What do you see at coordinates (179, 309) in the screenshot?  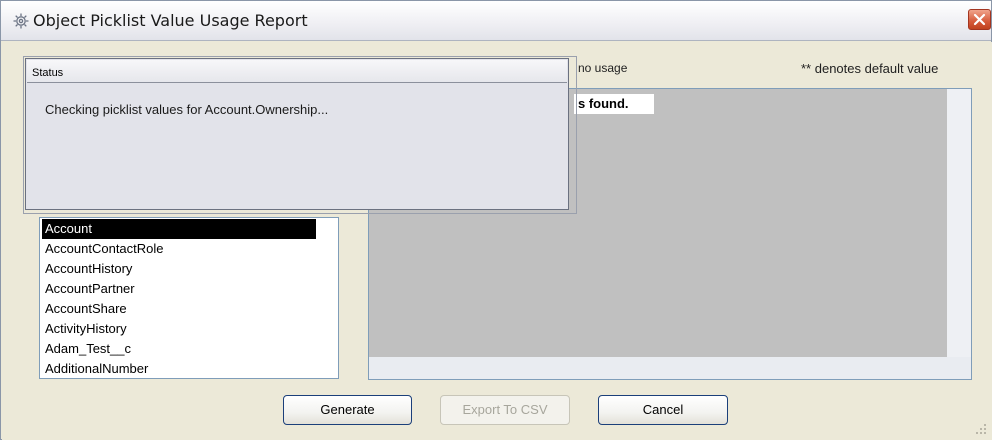 I see `list-item: AccountShare` at bounding box center [179, 309].